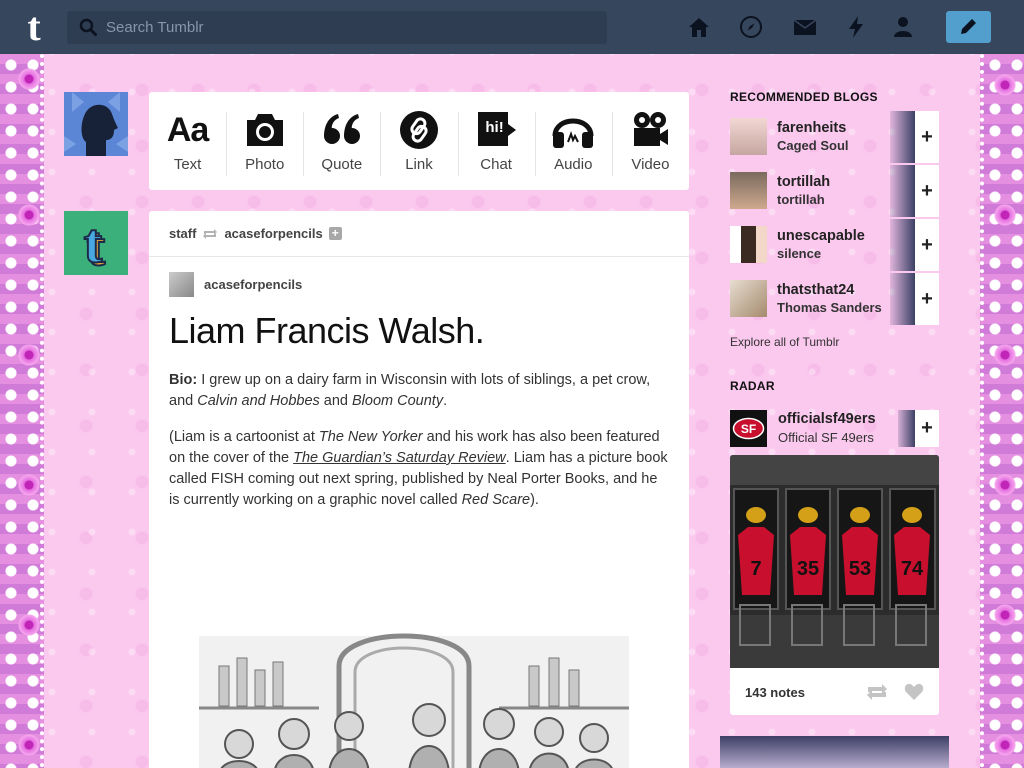 The width and height of the screenshot is (1024, 768). What do you see at coordinates (34, 27) in the screenshot?
I see `tumblr-logo: t` at bounding box center [34, 27].